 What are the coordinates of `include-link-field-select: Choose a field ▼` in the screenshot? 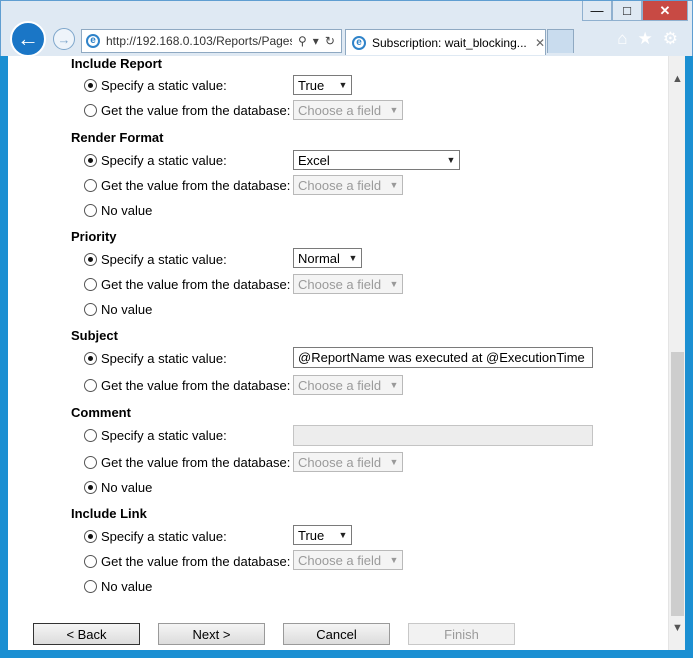 It's located at (348, 560).